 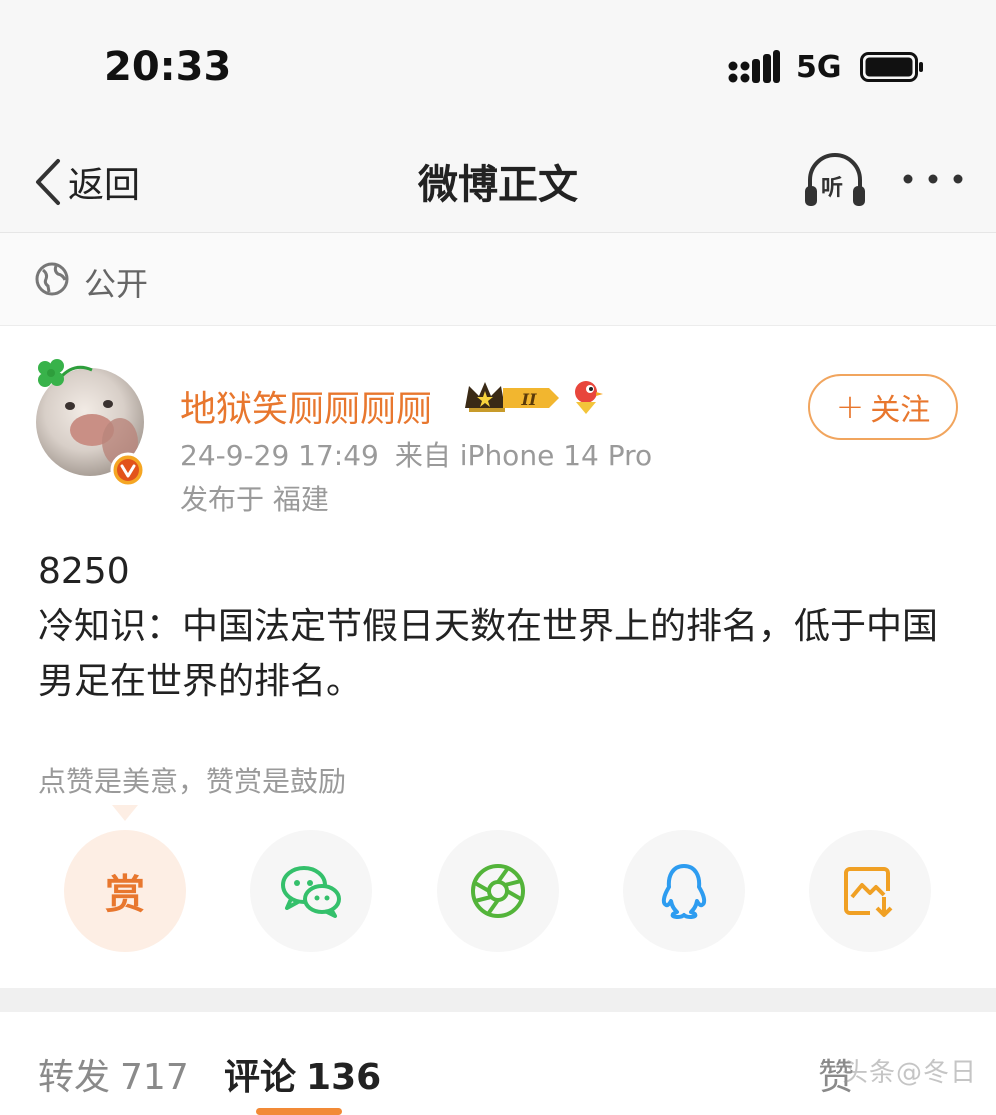 I want to click on wechat-icon, so click(x=311, y=892).